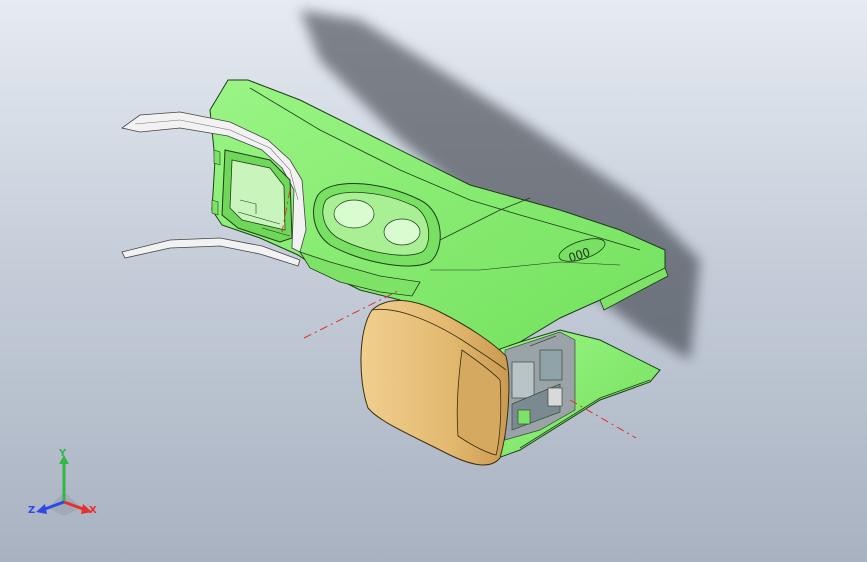 This screenshot has height=562, width=867. I want to click on cup-well-right, so click(402, 232).